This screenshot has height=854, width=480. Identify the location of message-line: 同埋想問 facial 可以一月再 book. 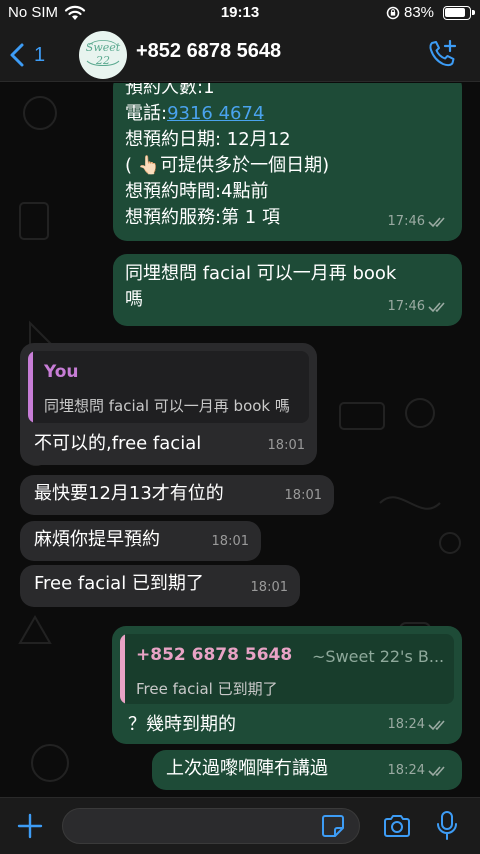
(261, 273).